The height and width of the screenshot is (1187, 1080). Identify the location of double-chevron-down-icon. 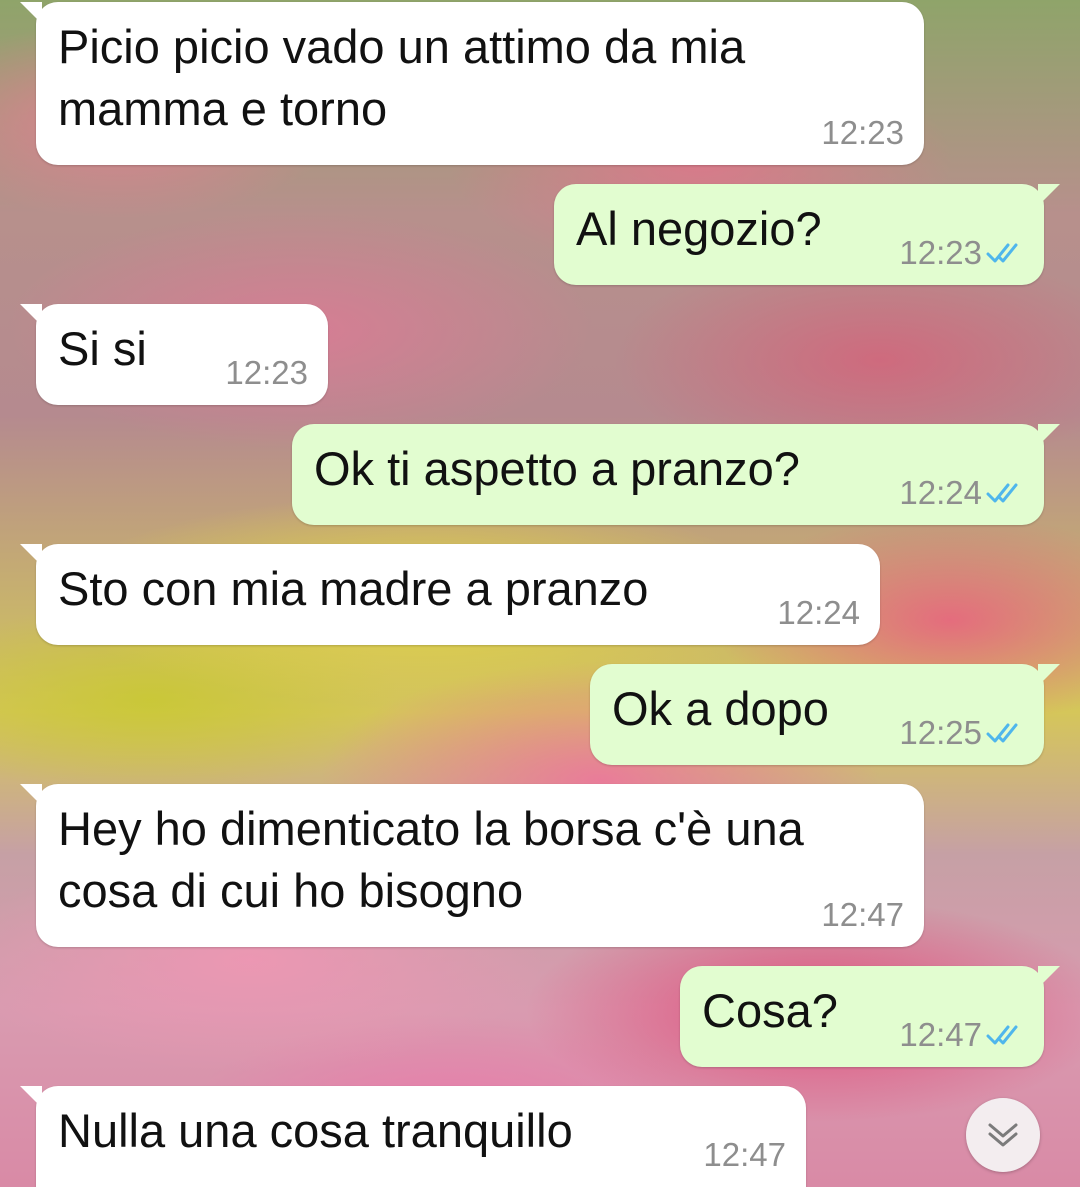
(1003, 1135).